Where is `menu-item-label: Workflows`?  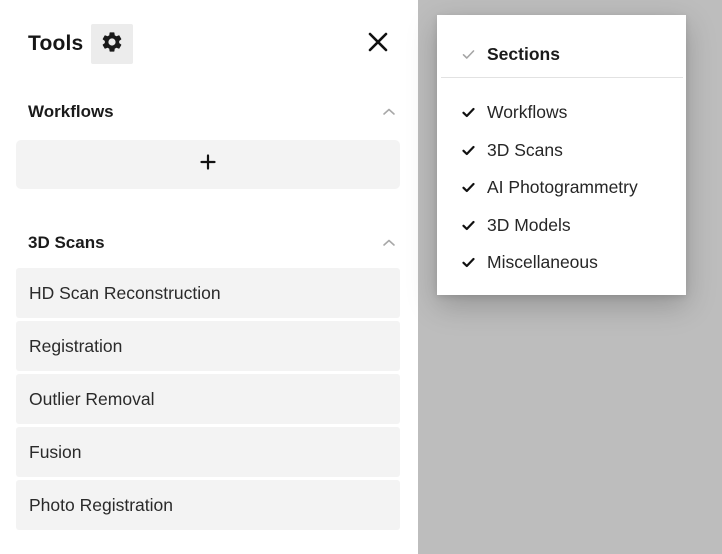
menu-item-label: Workflows is located at coordinates (527, 112).